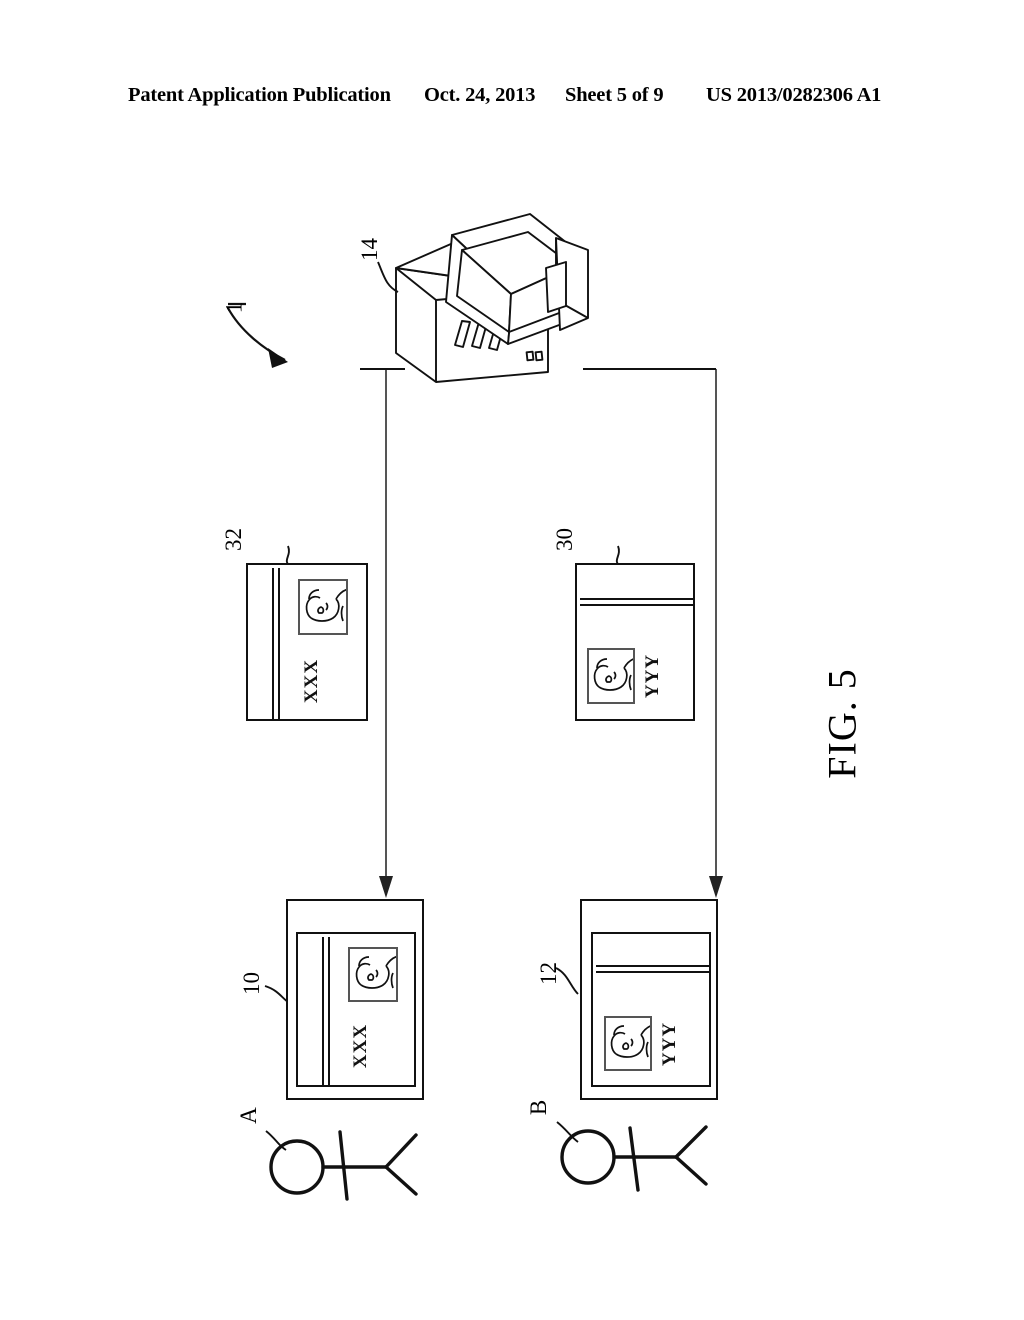 The height and width of the screenshot is (1320, 1024). What do you see at coordinates (276, 1140) in the screenshot?
I see `lead-line-user-a` at bounding box center [276, 1140].